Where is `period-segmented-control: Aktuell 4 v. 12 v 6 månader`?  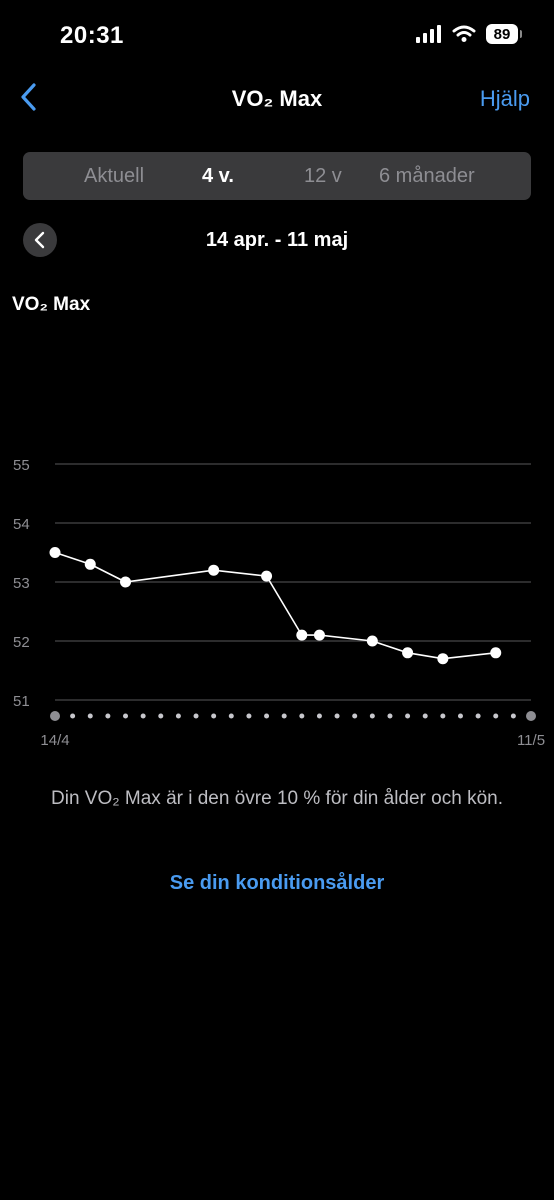 period-segmented-control: Aktuell 4 v. 12 v 6 månader is located at coordinates (277, 176).